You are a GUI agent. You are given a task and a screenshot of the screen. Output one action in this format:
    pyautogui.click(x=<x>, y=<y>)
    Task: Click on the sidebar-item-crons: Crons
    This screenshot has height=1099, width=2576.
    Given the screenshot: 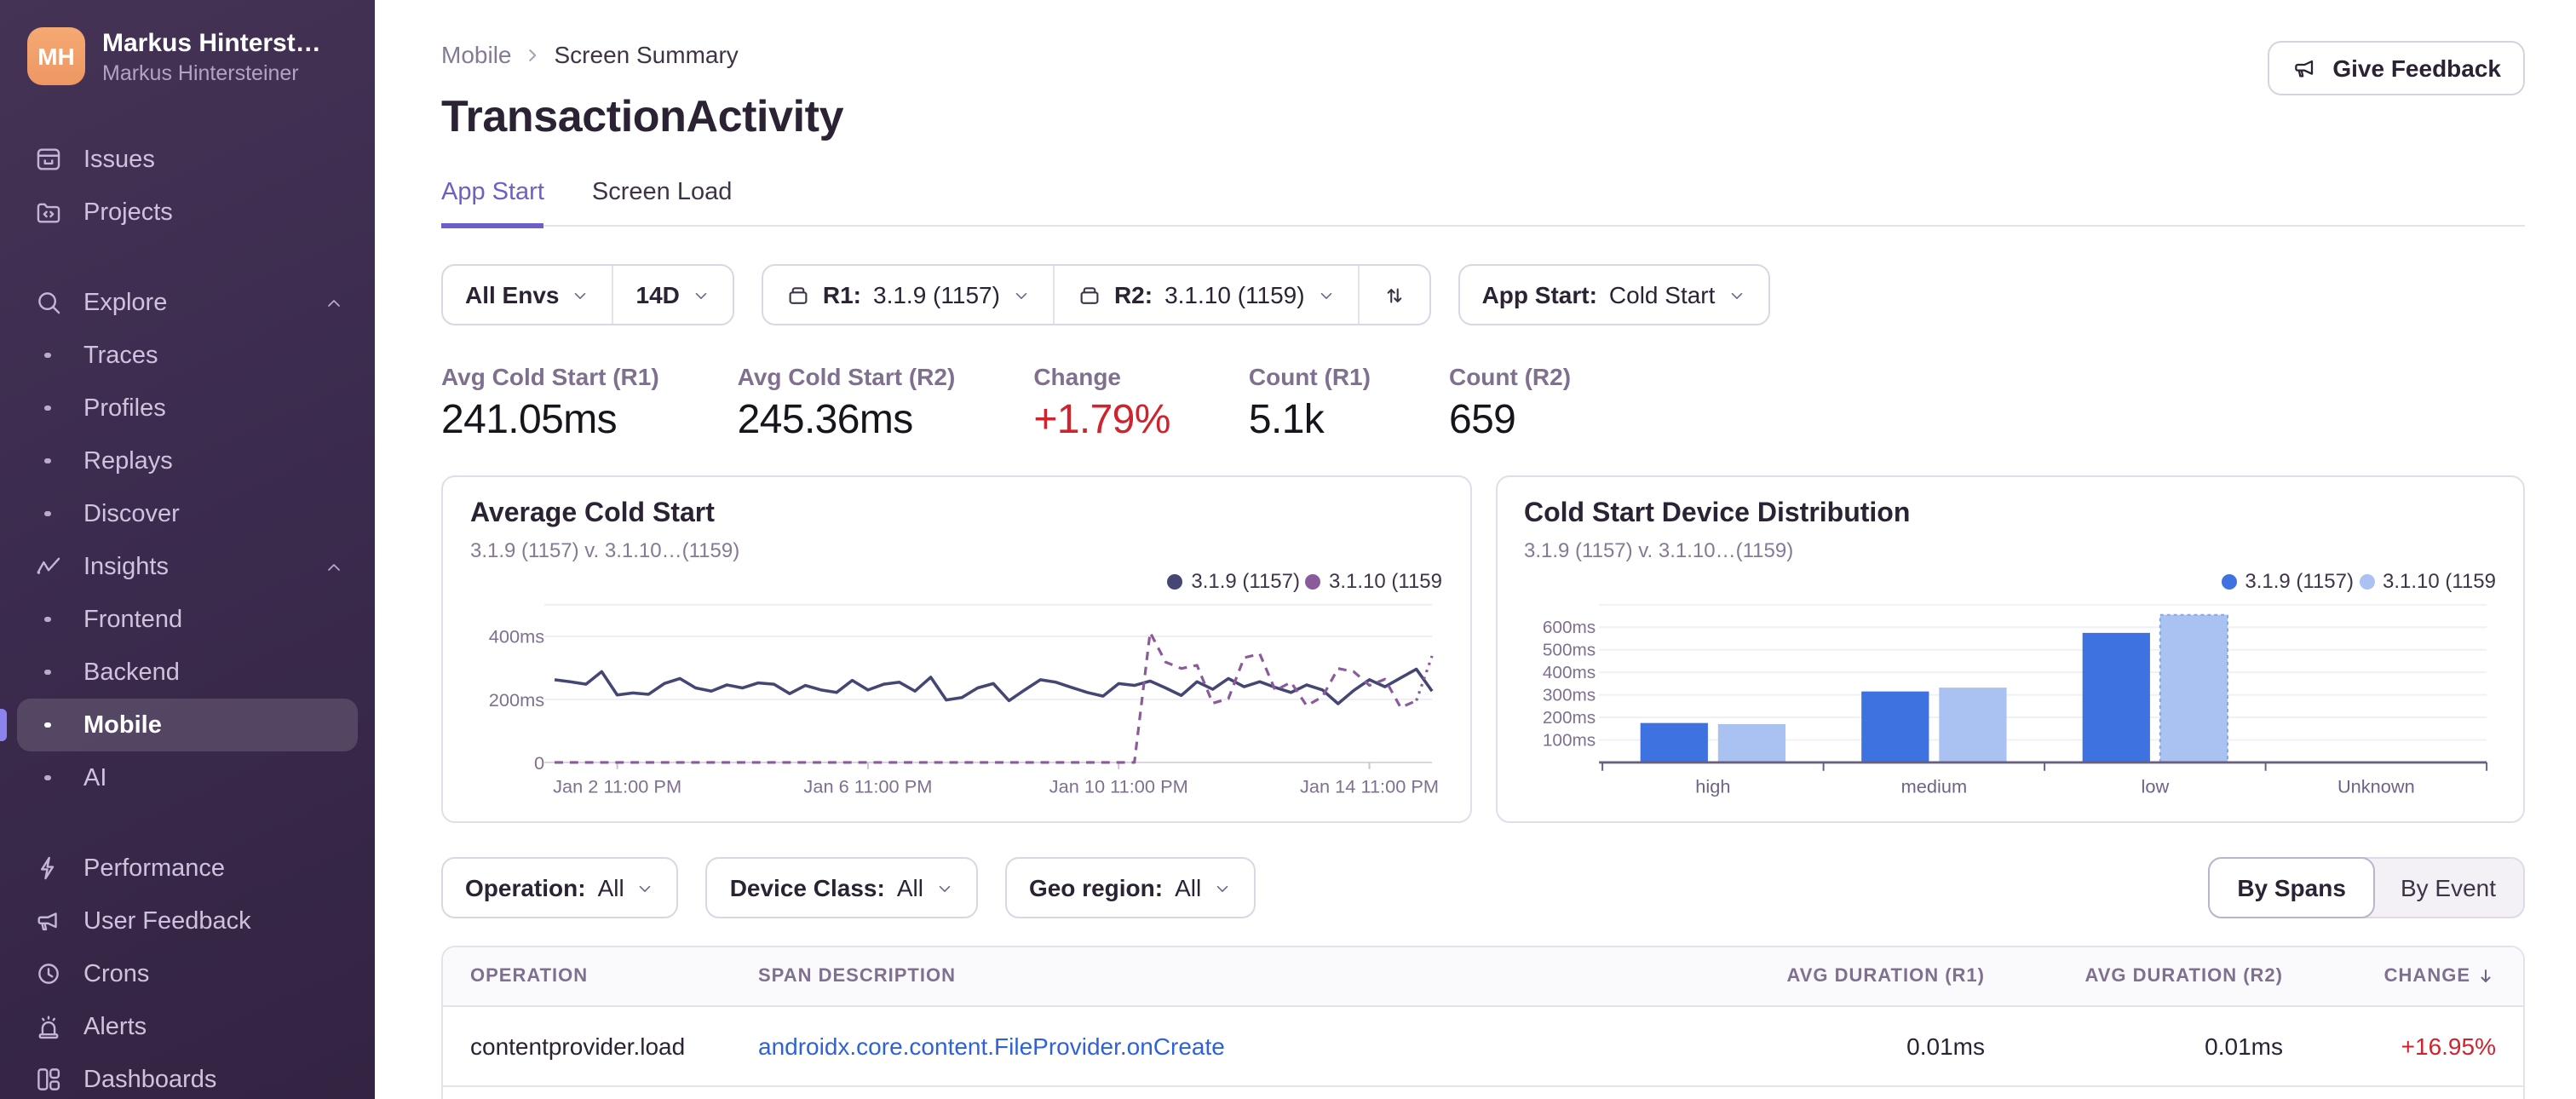 What is the action you would take?
    pyautogui.click(x=188, y=974)
    